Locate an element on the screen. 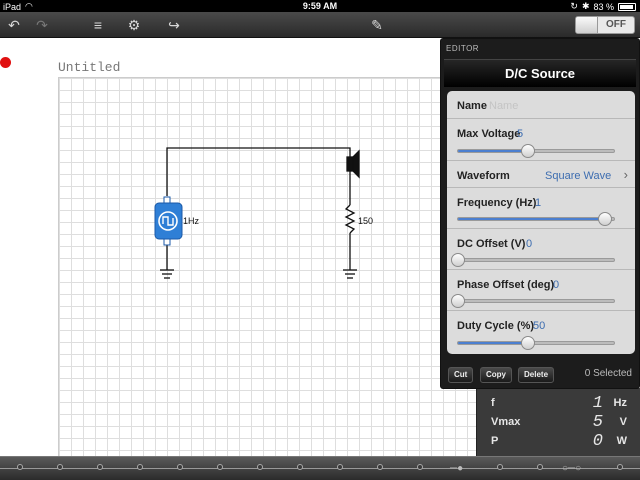 This screenshot has height=480, width=640. meter-label: Vmax is located at coordinates (506, 422).